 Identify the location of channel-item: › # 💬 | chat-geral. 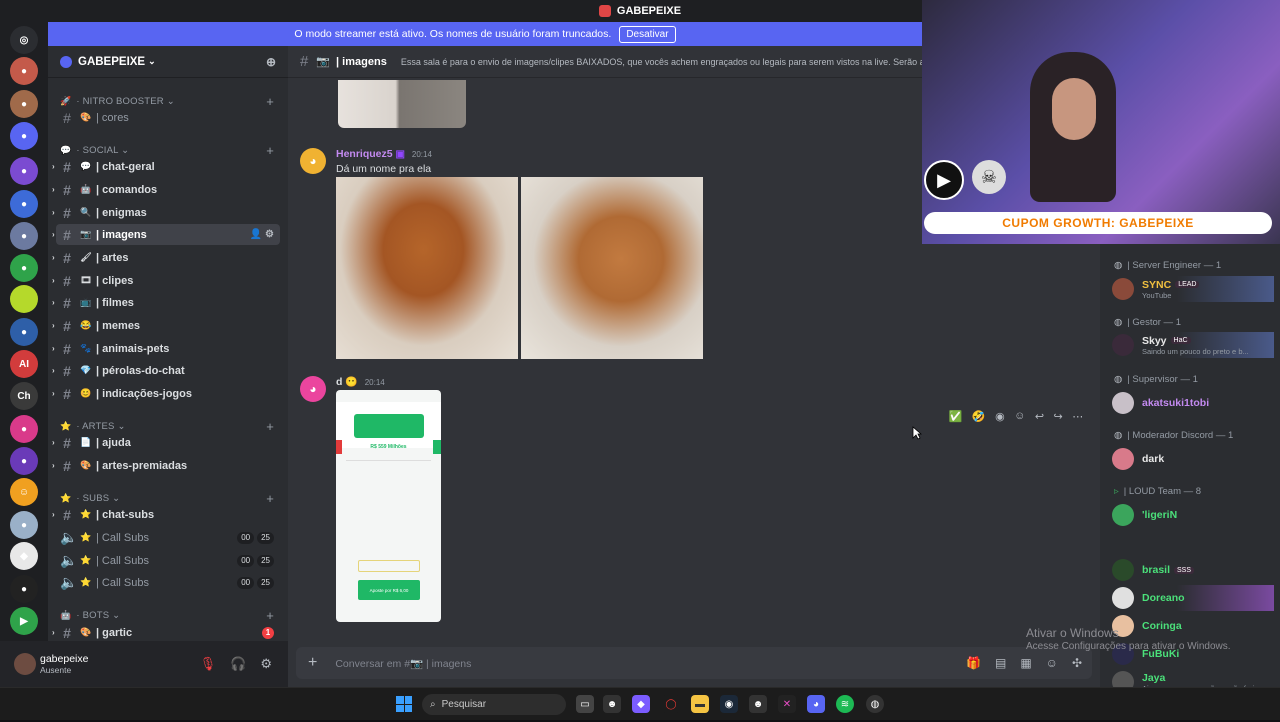
(166, 166).